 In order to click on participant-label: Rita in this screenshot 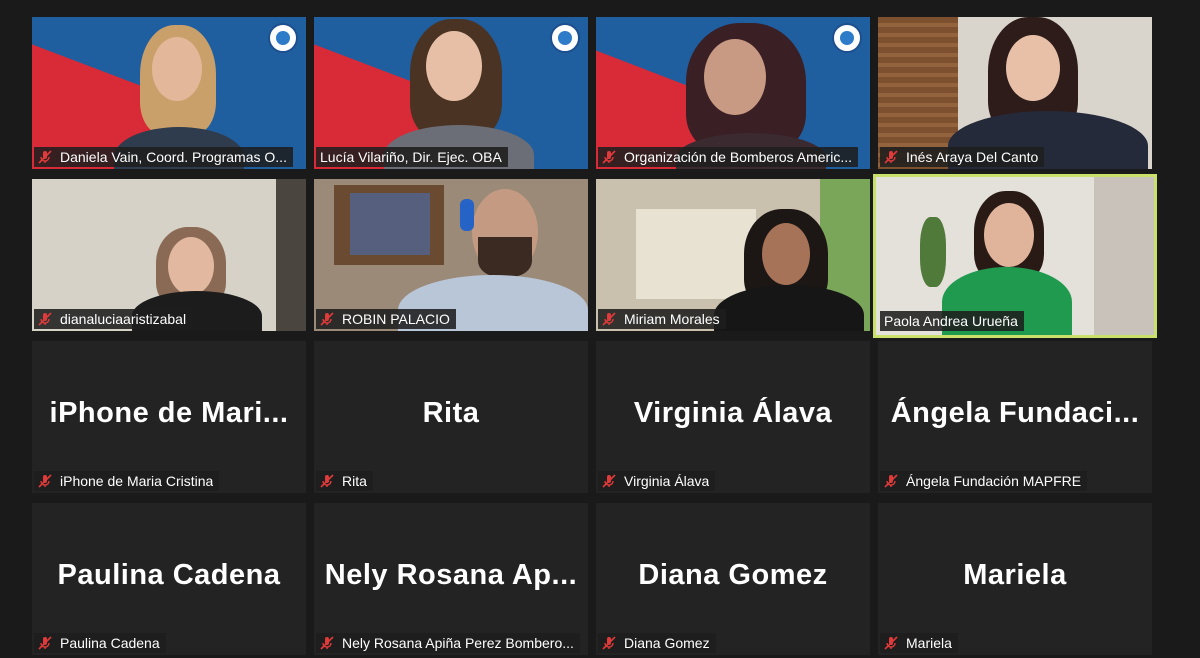, I will do `click(344, 481)`.